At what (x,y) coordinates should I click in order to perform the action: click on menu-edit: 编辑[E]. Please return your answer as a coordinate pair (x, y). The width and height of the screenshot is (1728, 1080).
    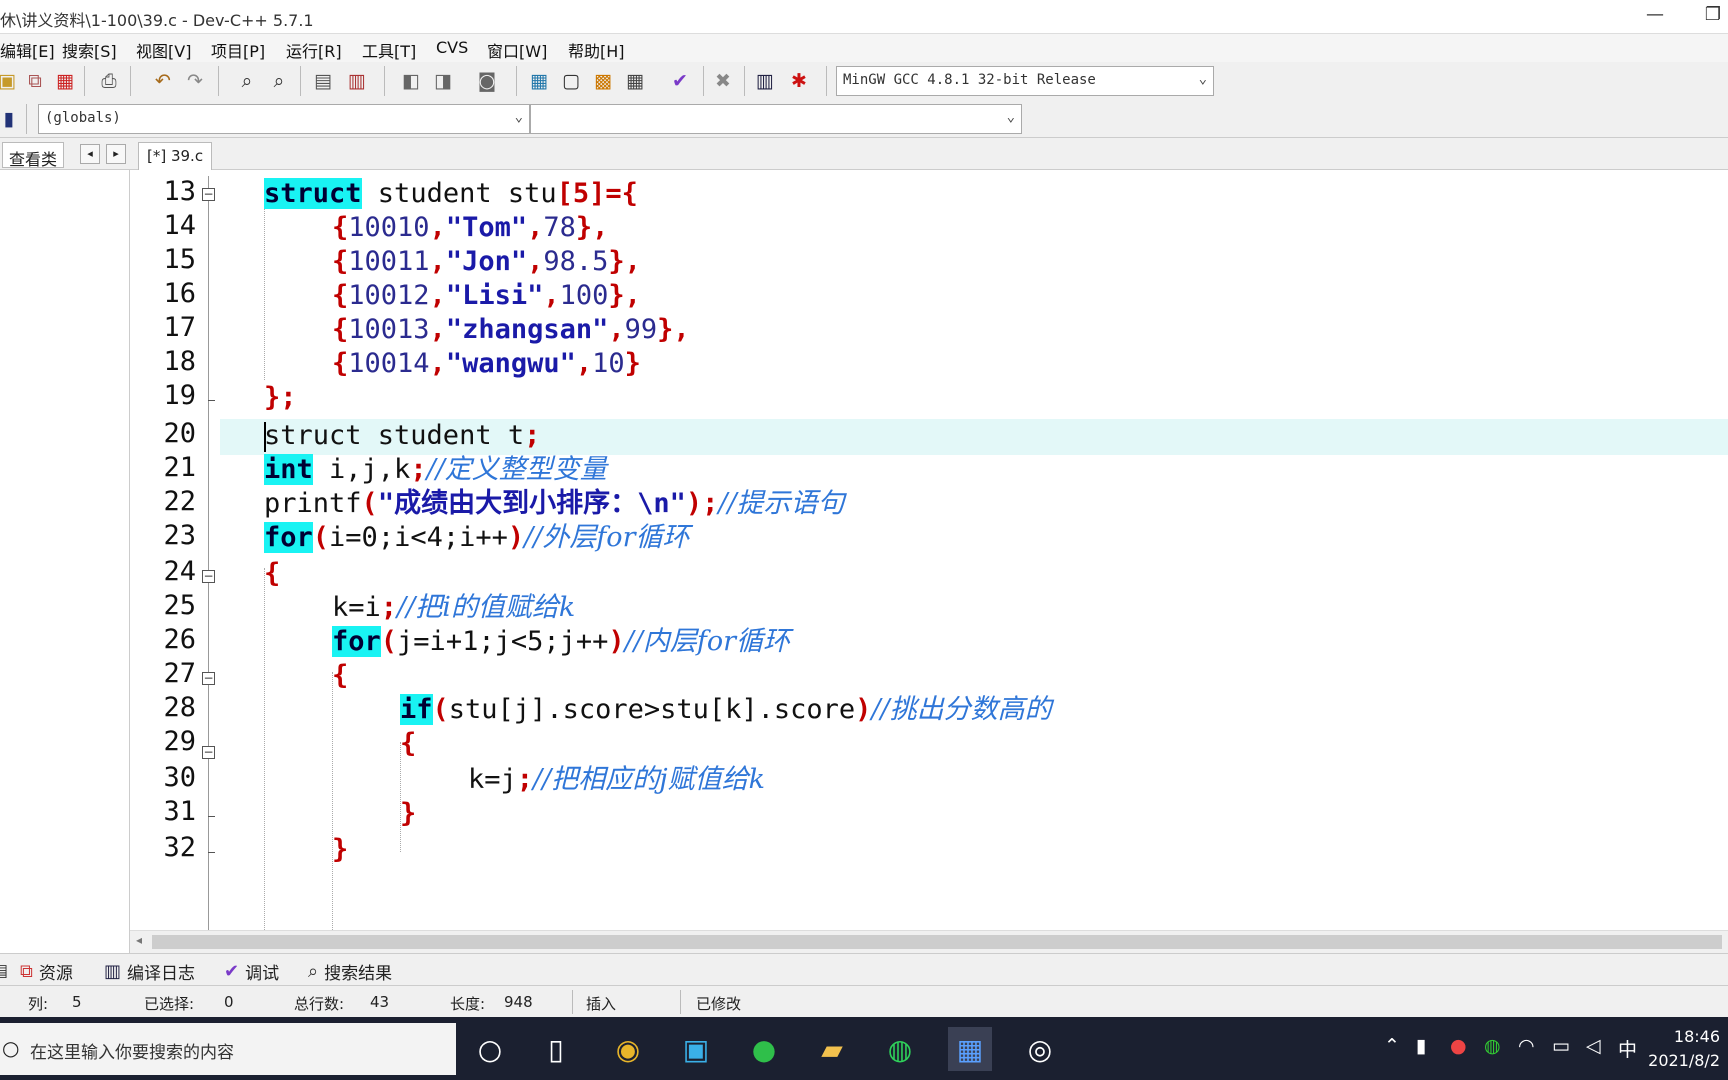
    Looking at the image, I should click on (27, 50).